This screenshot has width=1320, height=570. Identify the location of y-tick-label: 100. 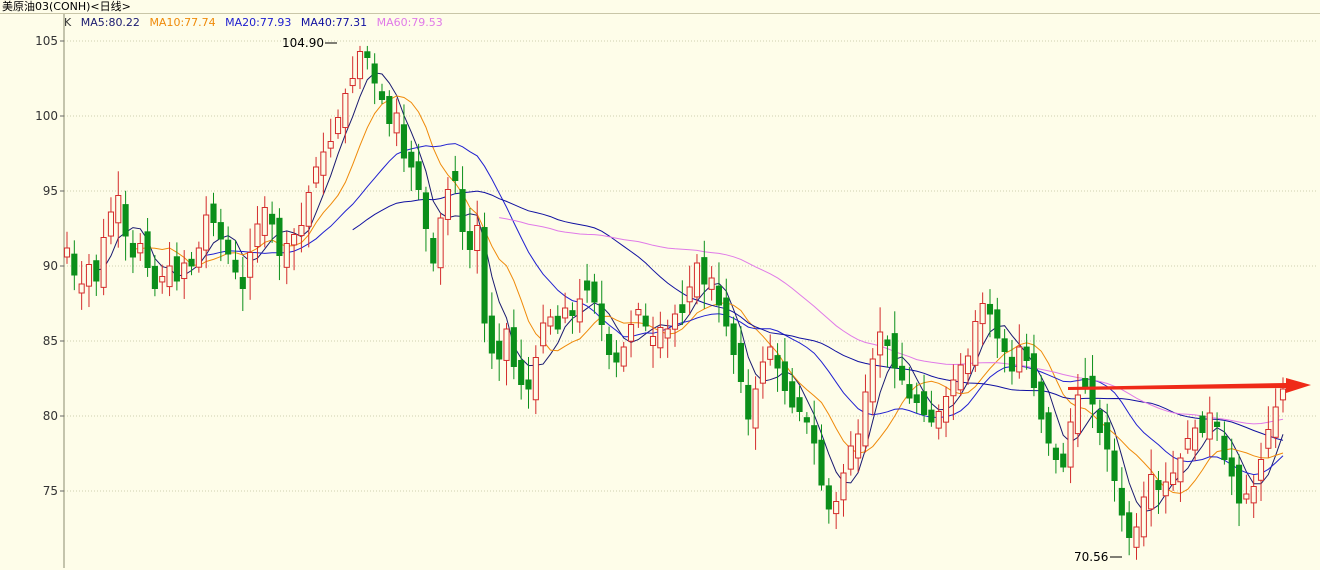
(46, 116).